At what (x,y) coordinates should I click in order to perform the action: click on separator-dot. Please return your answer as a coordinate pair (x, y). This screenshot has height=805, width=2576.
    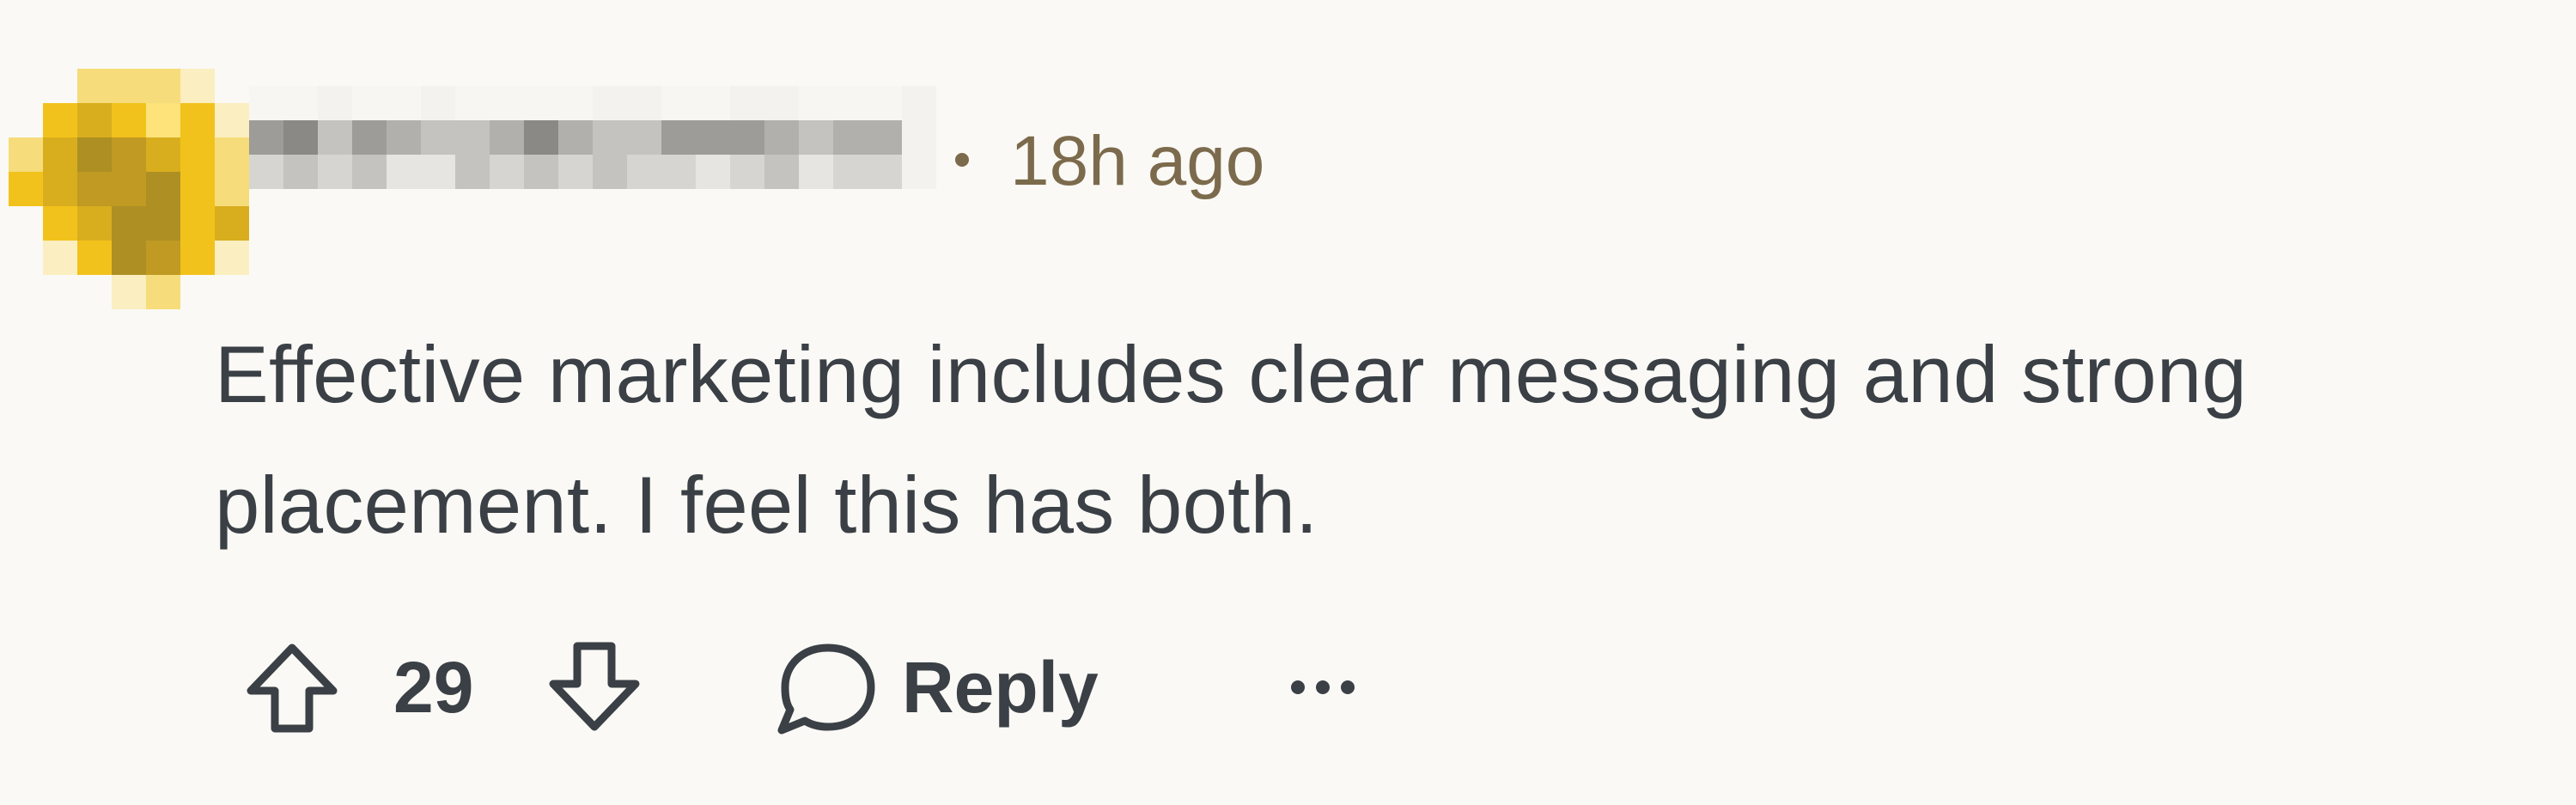
    Looking at the image, I should click on (962, 160).